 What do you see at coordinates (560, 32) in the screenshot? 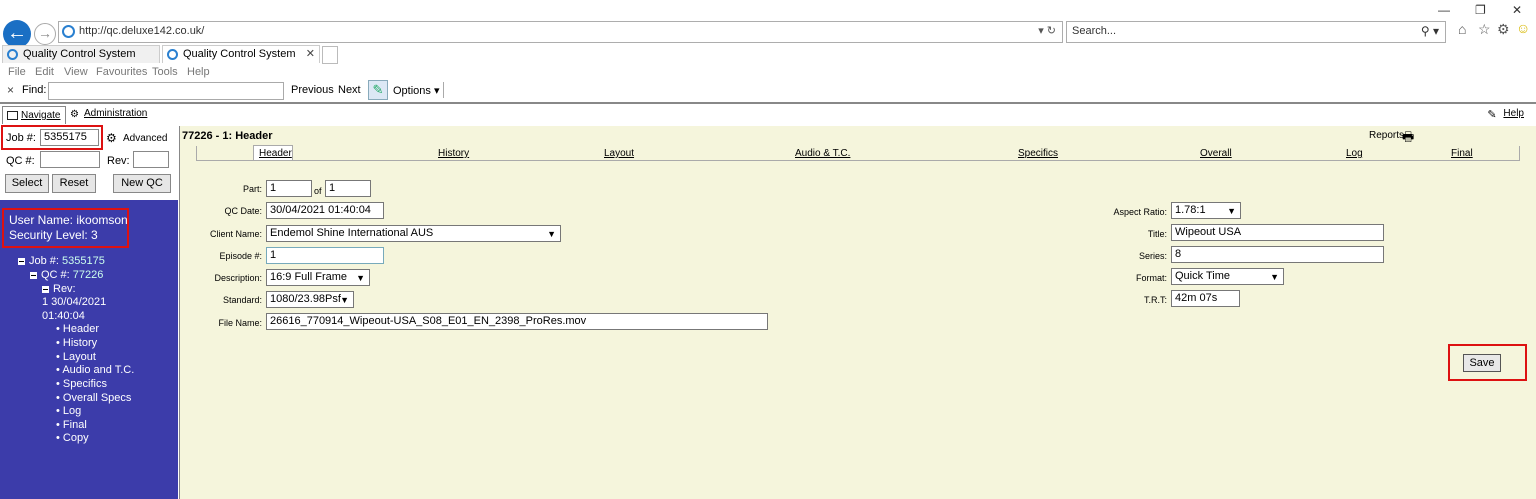
I see `address-bar: http://qc.deluxe142.co.uk/ ▾ ↻` at bounding box center [560, 32].